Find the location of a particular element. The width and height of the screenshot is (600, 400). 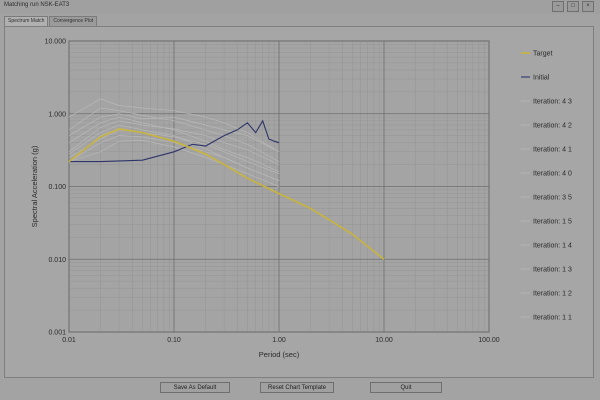

tab-bar: Spectrum Match Convergence Plot is located at coordinates (51, 21).